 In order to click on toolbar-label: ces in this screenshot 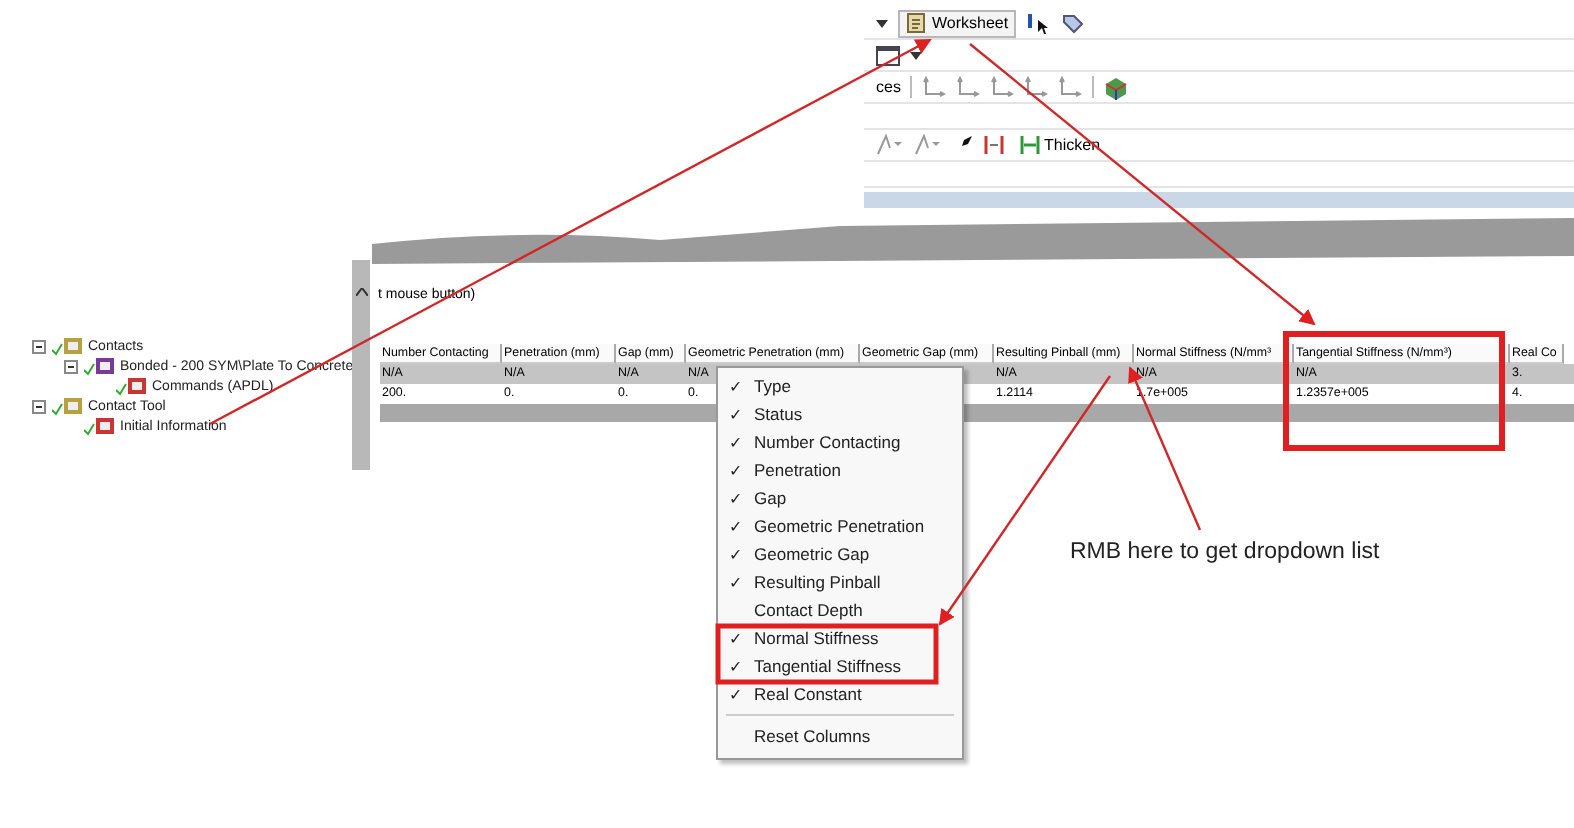, I will do `click(888, 87)`.